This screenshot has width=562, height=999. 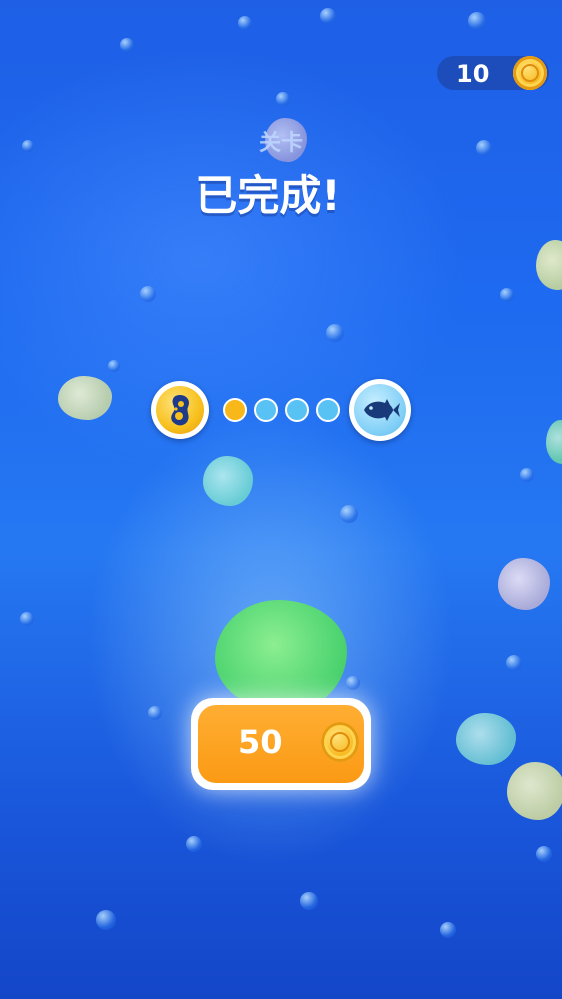 I want to click on green-creature-blob, so click(x=281, y=656).